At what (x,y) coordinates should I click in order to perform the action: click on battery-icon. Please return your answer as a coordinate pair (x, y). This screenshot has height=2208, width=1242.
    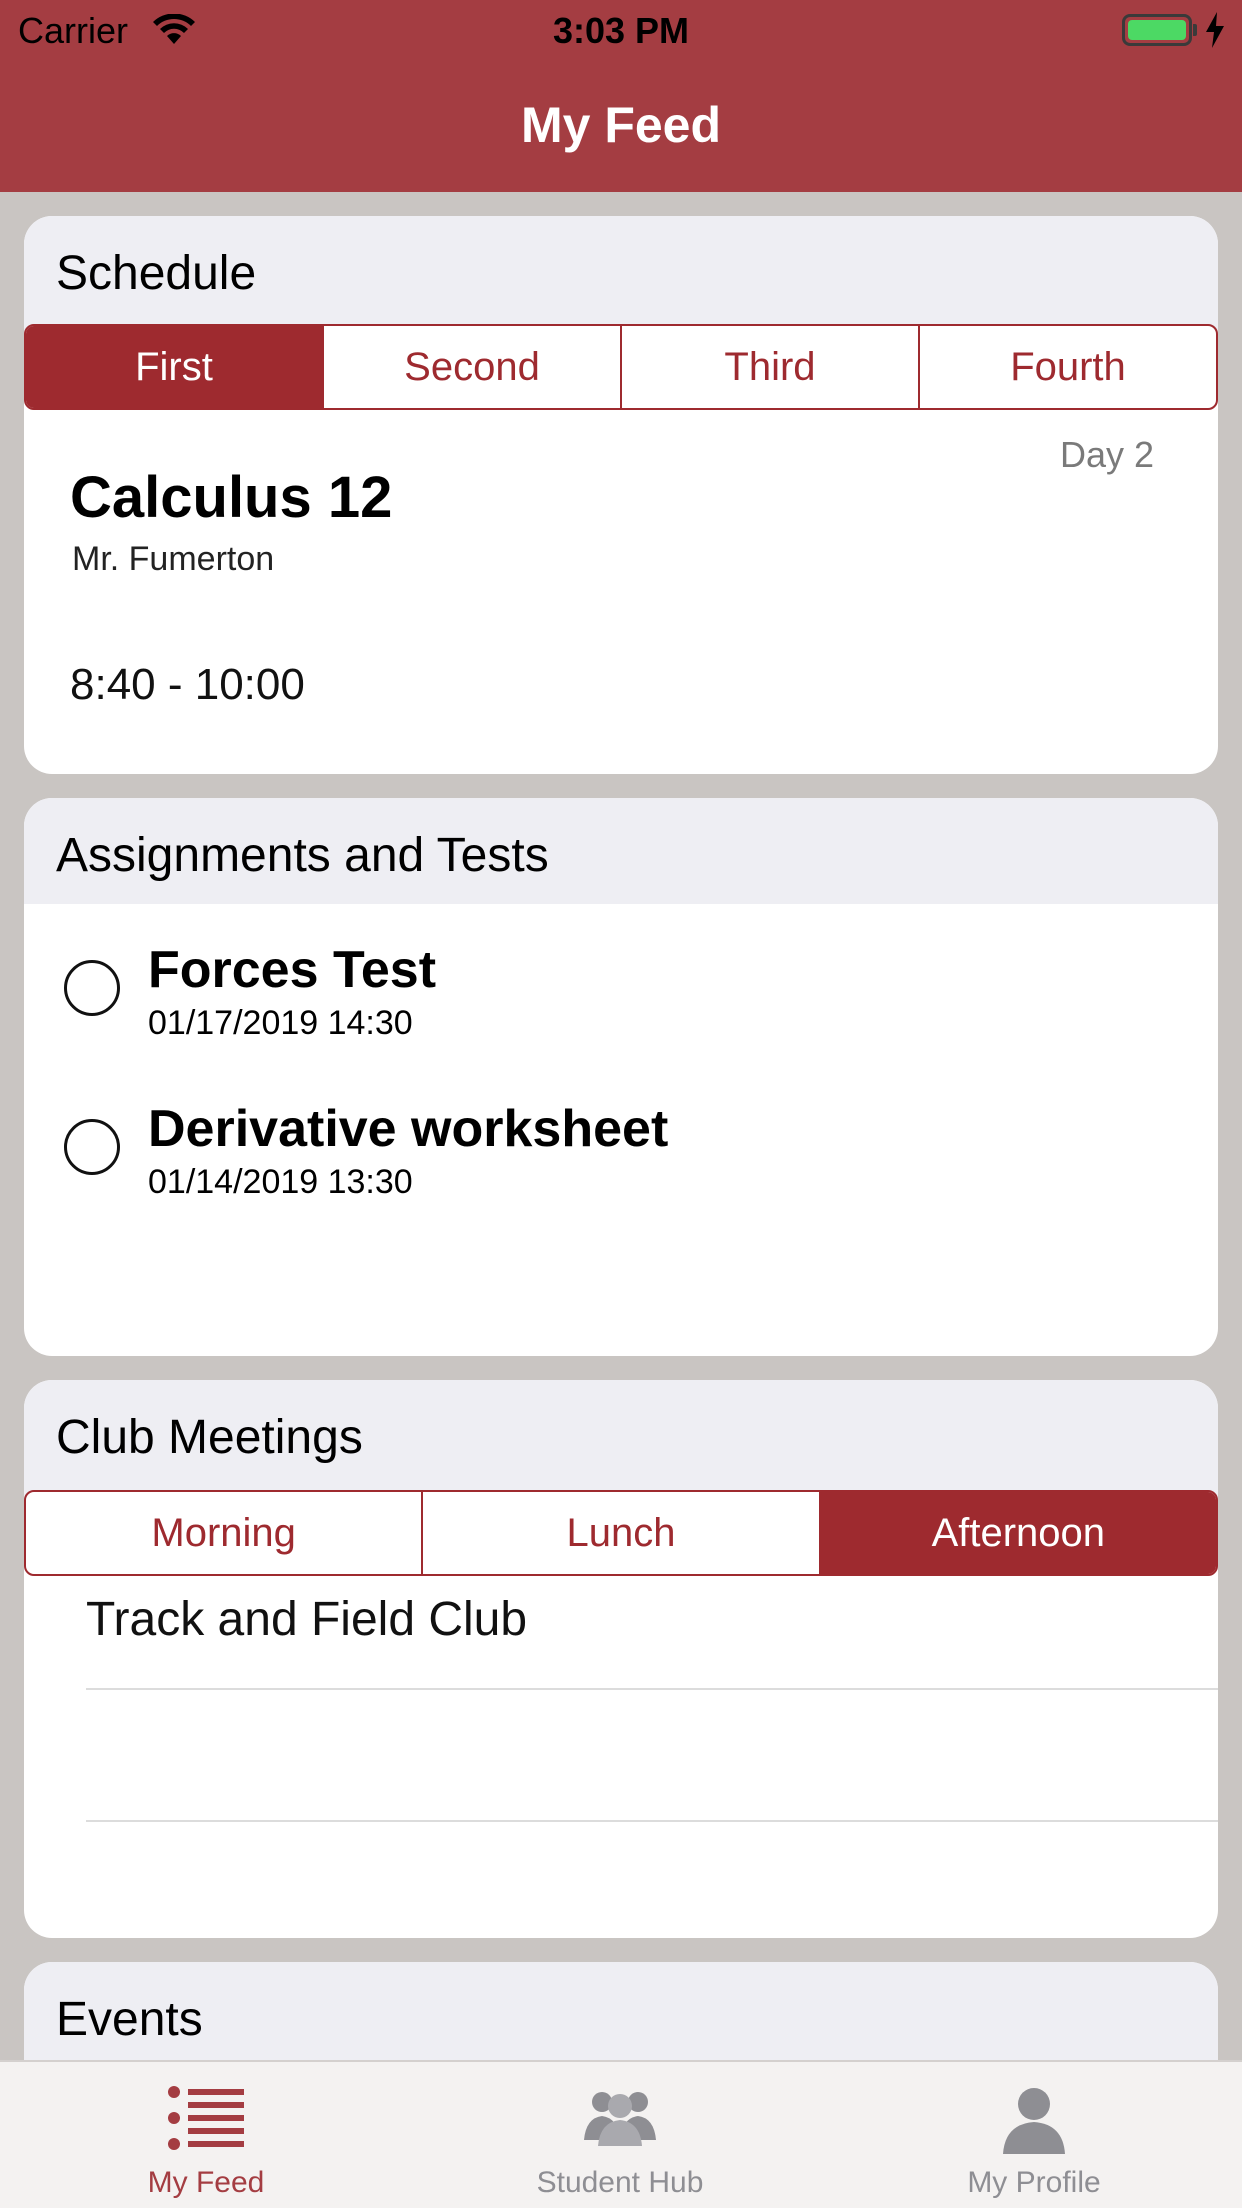
    Looking at the image, I should click on (1157, 30).